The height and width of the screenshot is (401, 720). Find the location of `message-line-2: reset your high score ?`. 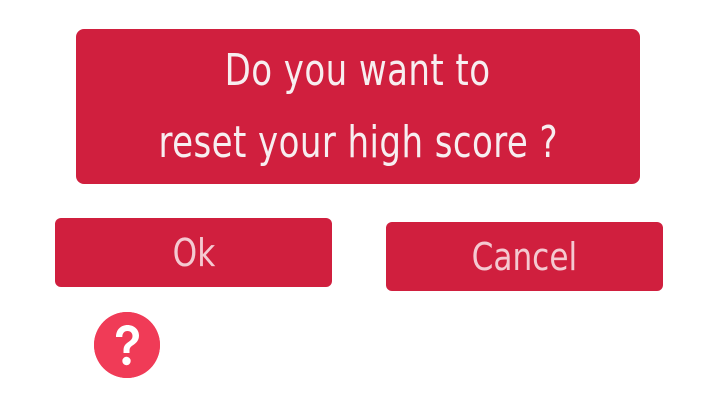

message-line-2: reset your high score ? is located at coordinates (358, 142).